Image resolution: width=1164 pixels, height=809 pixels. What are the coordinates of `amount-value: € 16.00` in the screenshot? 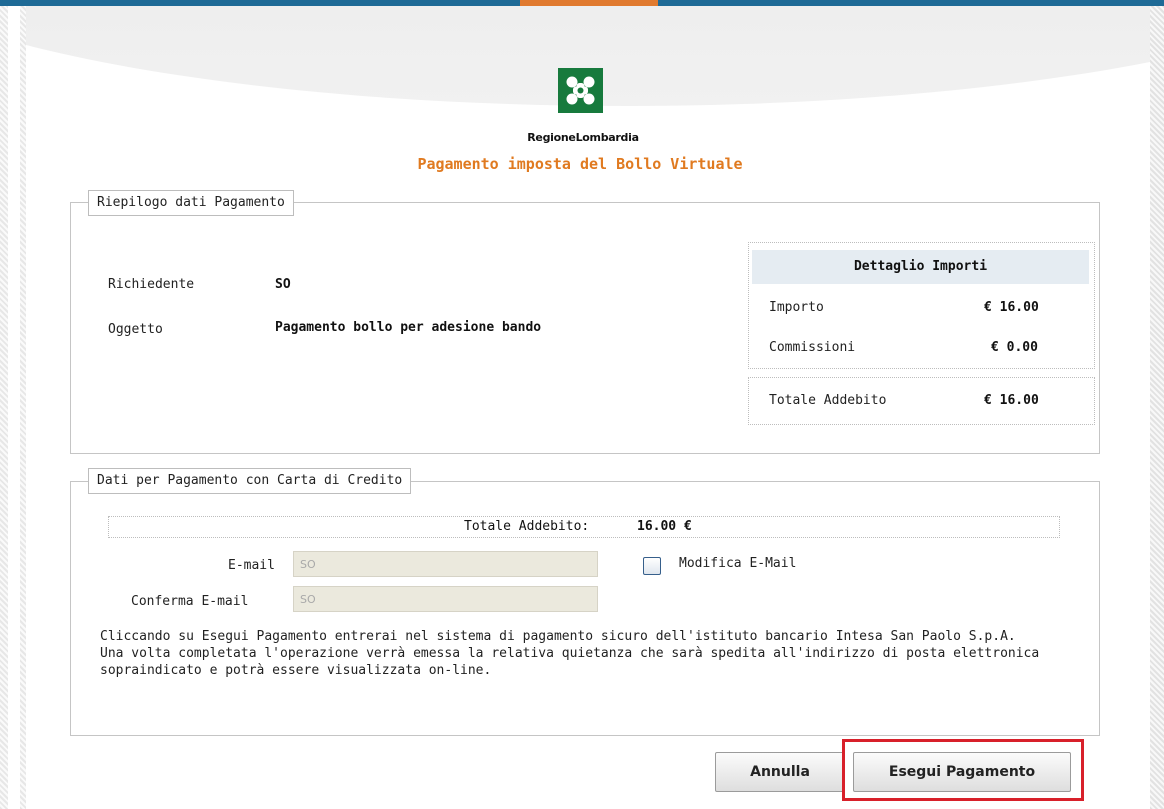 It's located at (1011, 307).